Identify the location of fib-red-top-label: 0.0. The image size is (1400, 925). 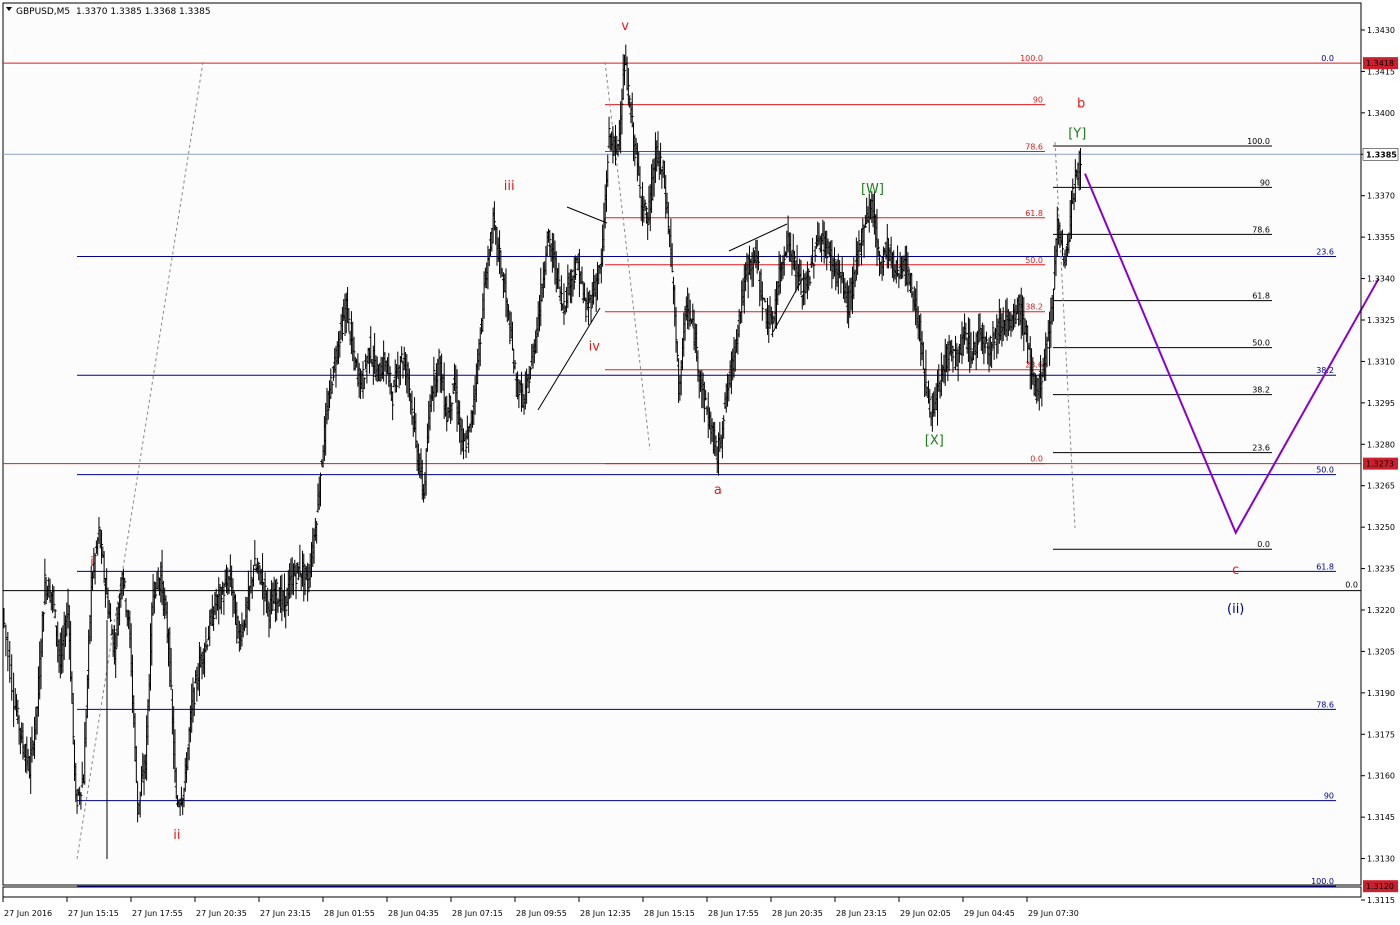
(1327, 58).